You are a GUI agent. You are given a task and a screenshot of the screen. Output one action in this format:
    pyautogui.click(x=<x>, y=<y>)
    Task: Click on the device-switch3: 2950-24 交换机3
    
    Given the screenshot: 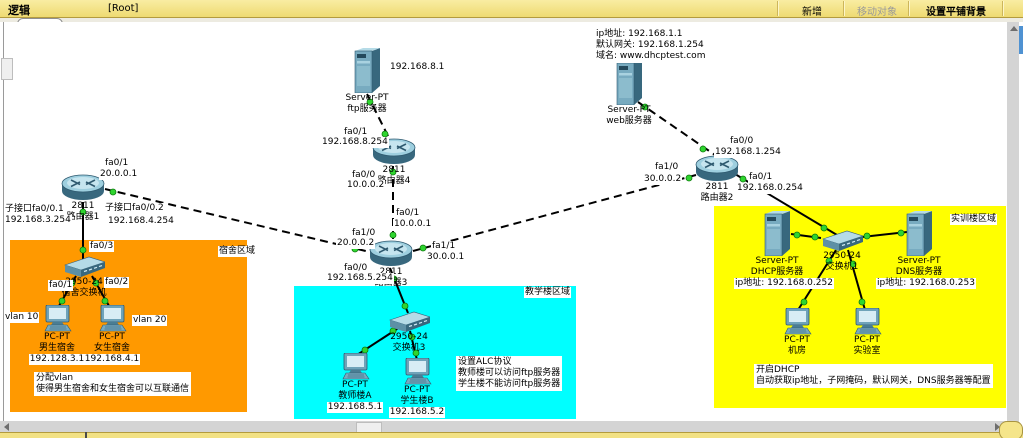 What is the action you would take?
    pyautogui.click(x=409, y=332)
    